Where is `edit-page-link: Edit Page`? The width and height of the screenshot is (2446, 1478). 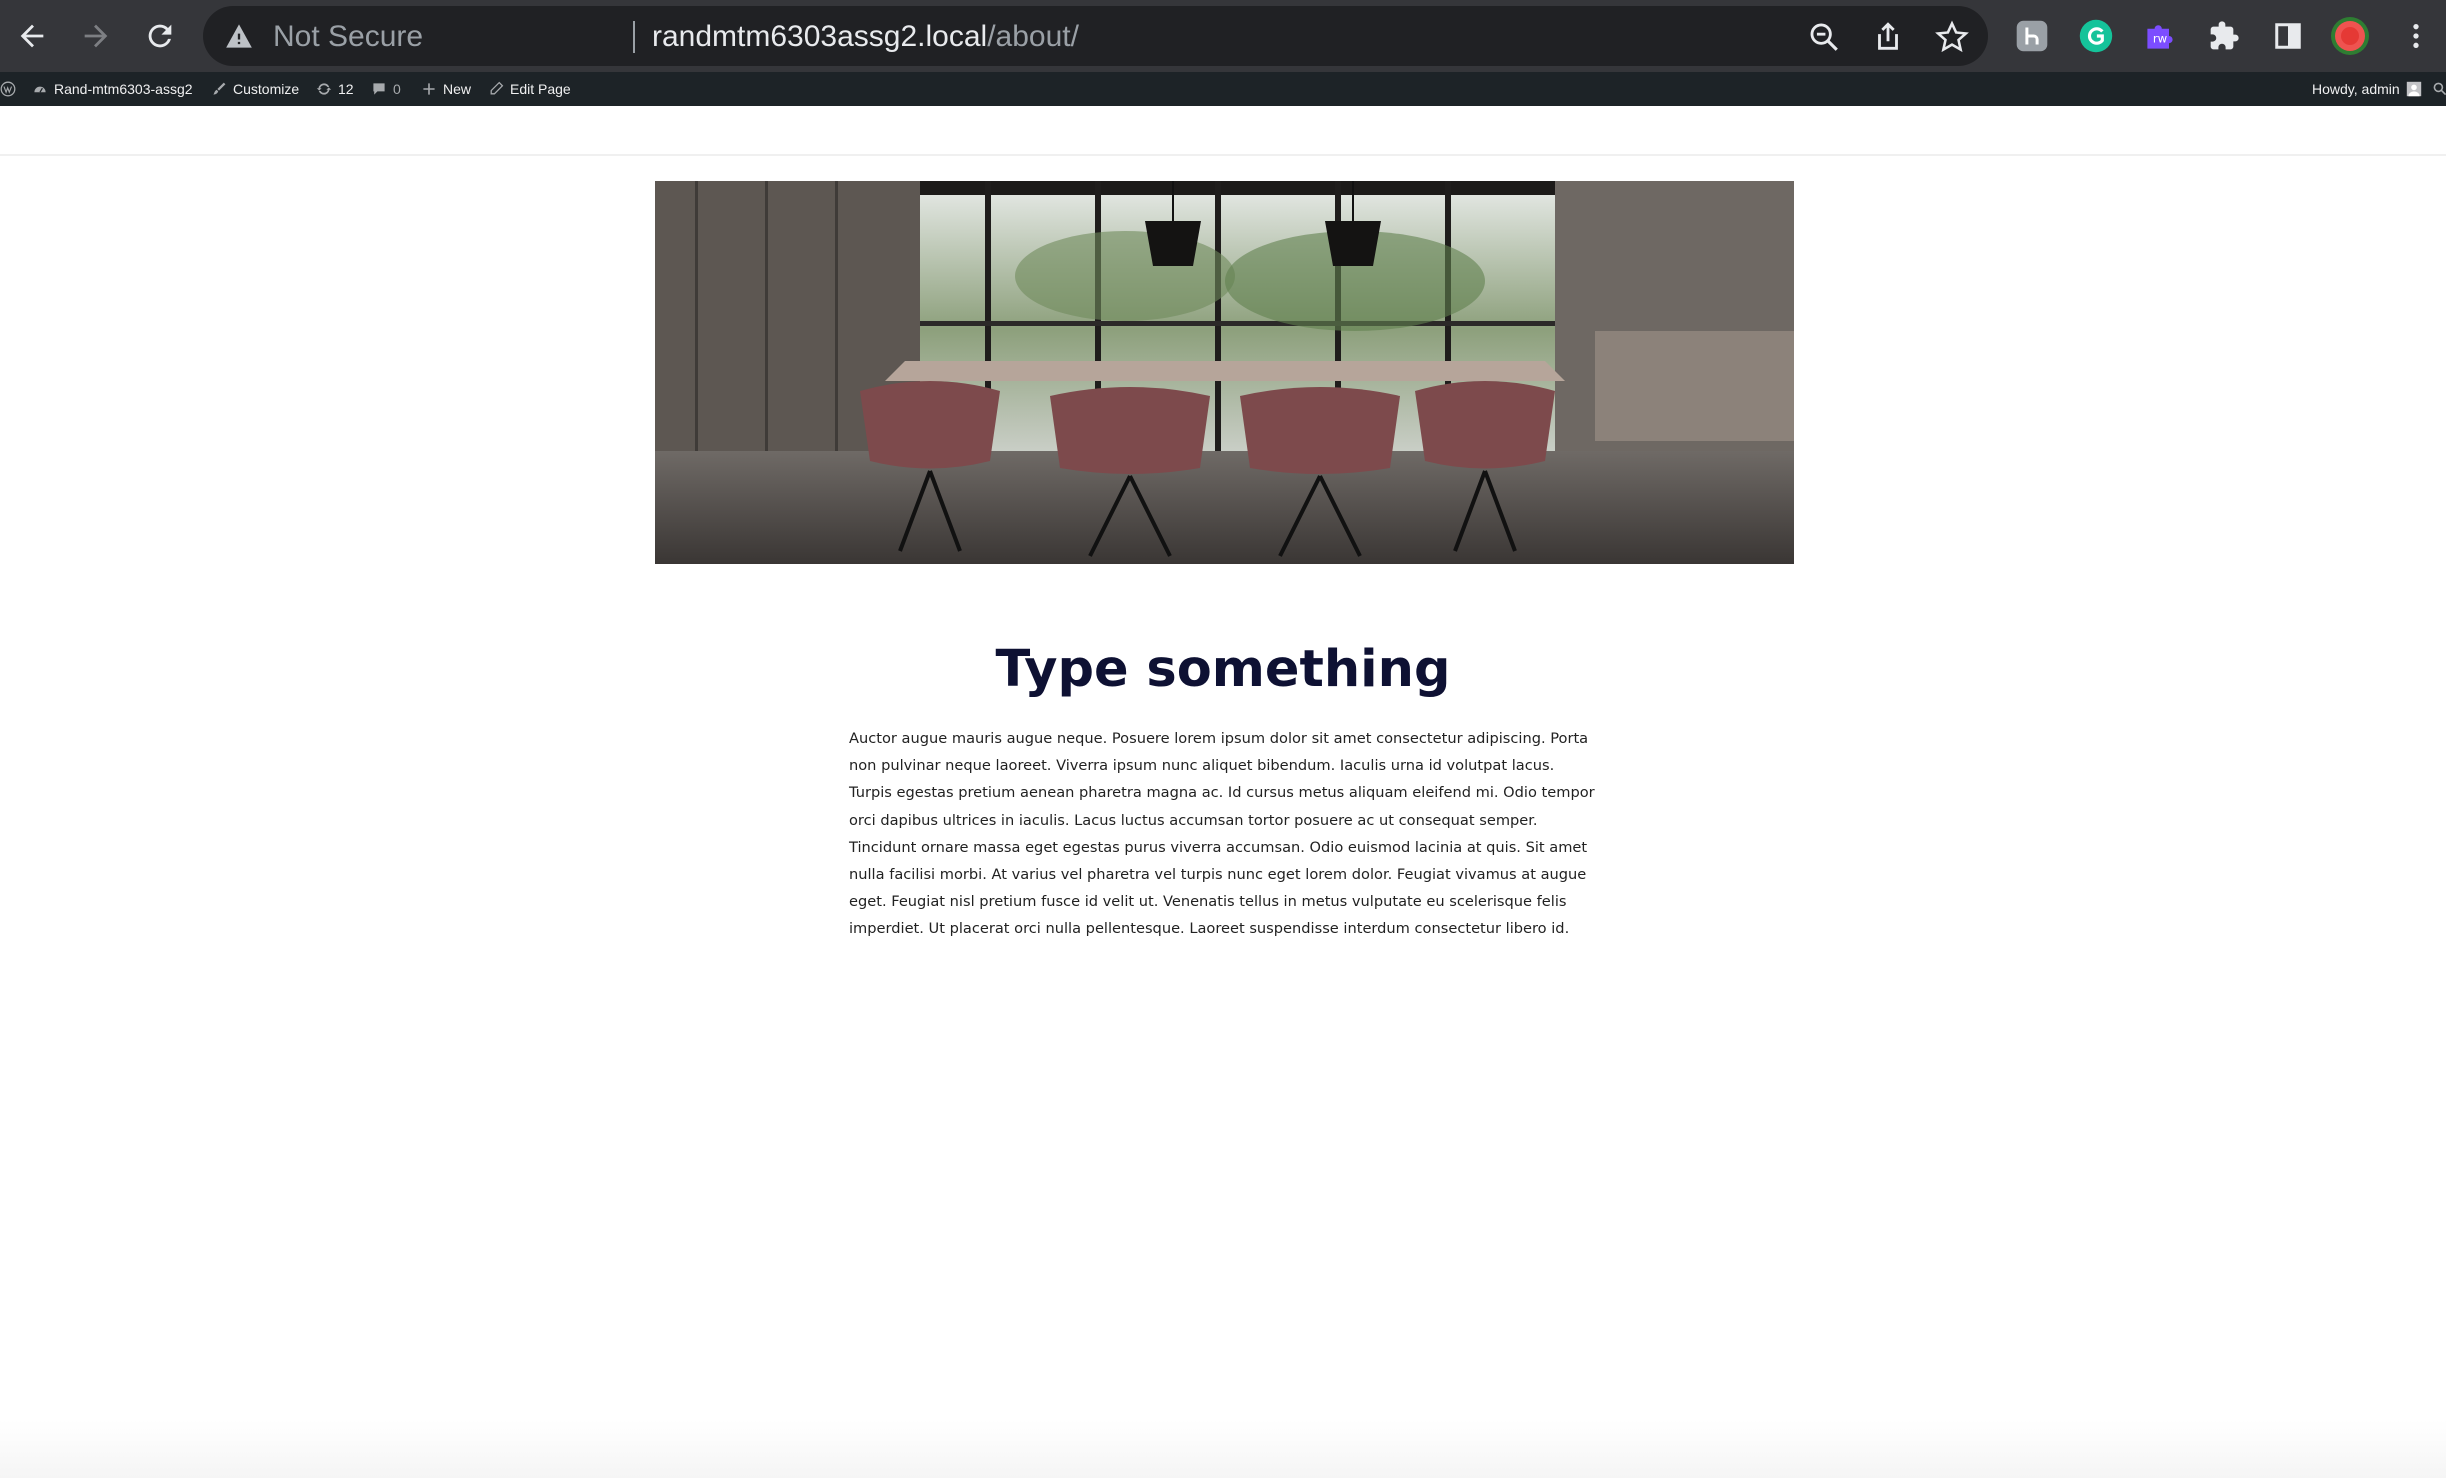 edit-page-link: Edit Page is located at coordinates (529, 89).